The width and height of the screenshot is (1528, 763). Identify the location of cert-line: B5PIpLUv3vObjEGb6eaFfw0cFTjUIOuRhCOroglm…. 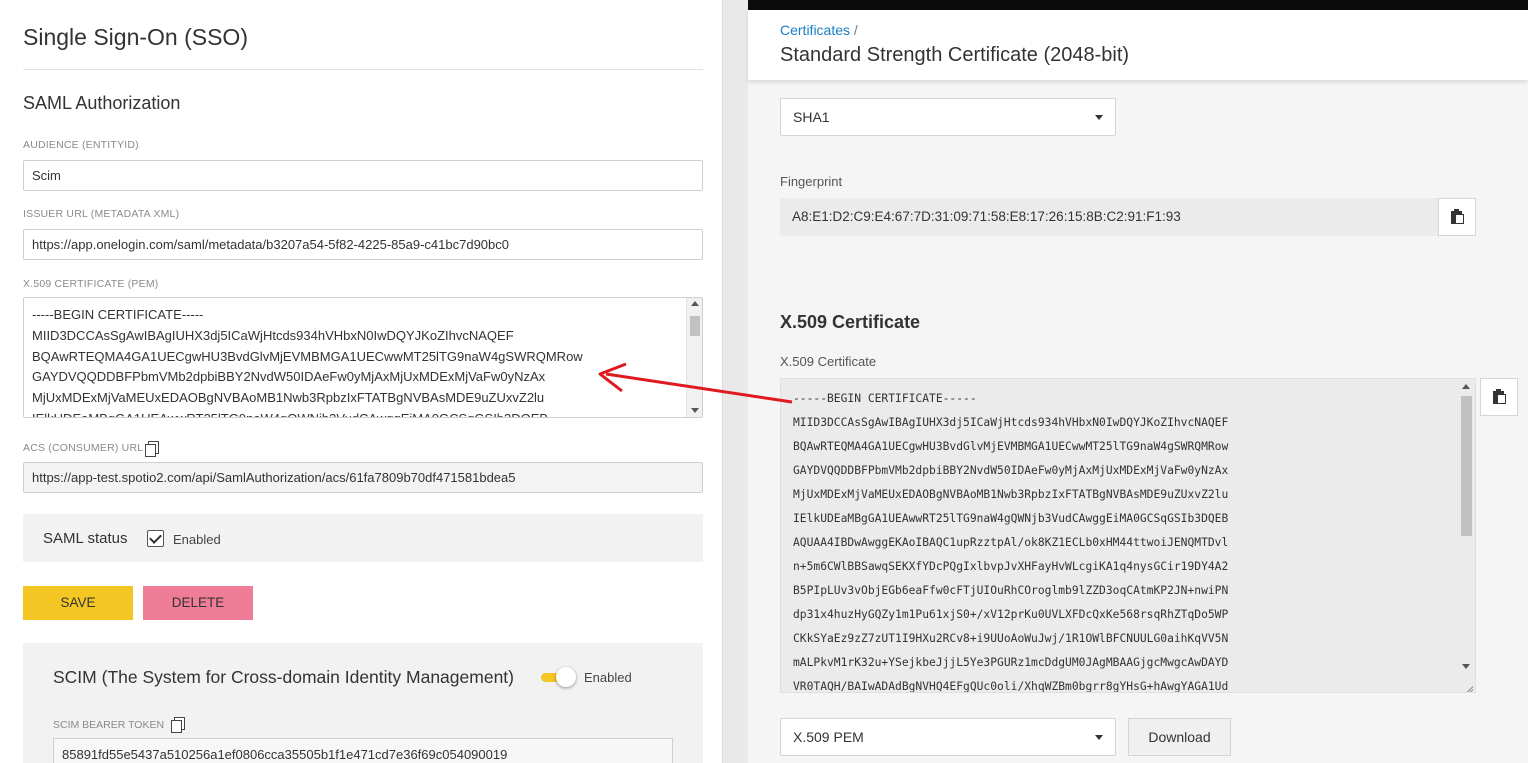
(1011, 590).